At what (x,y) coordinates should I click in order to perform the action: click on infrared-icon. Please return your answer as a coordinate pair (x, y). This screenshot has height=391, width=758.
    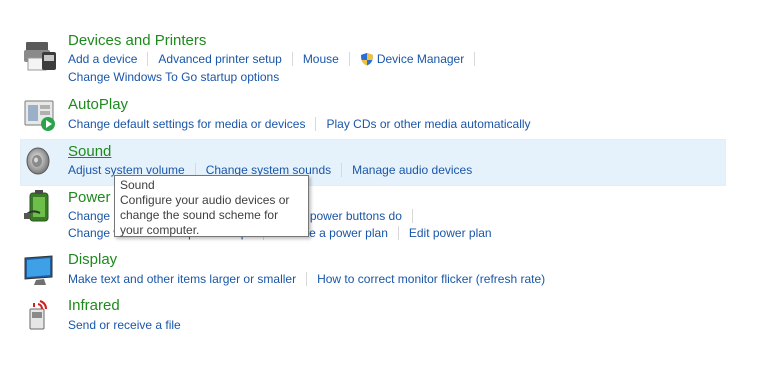
    Looking at the image, I should click on (40, 315).